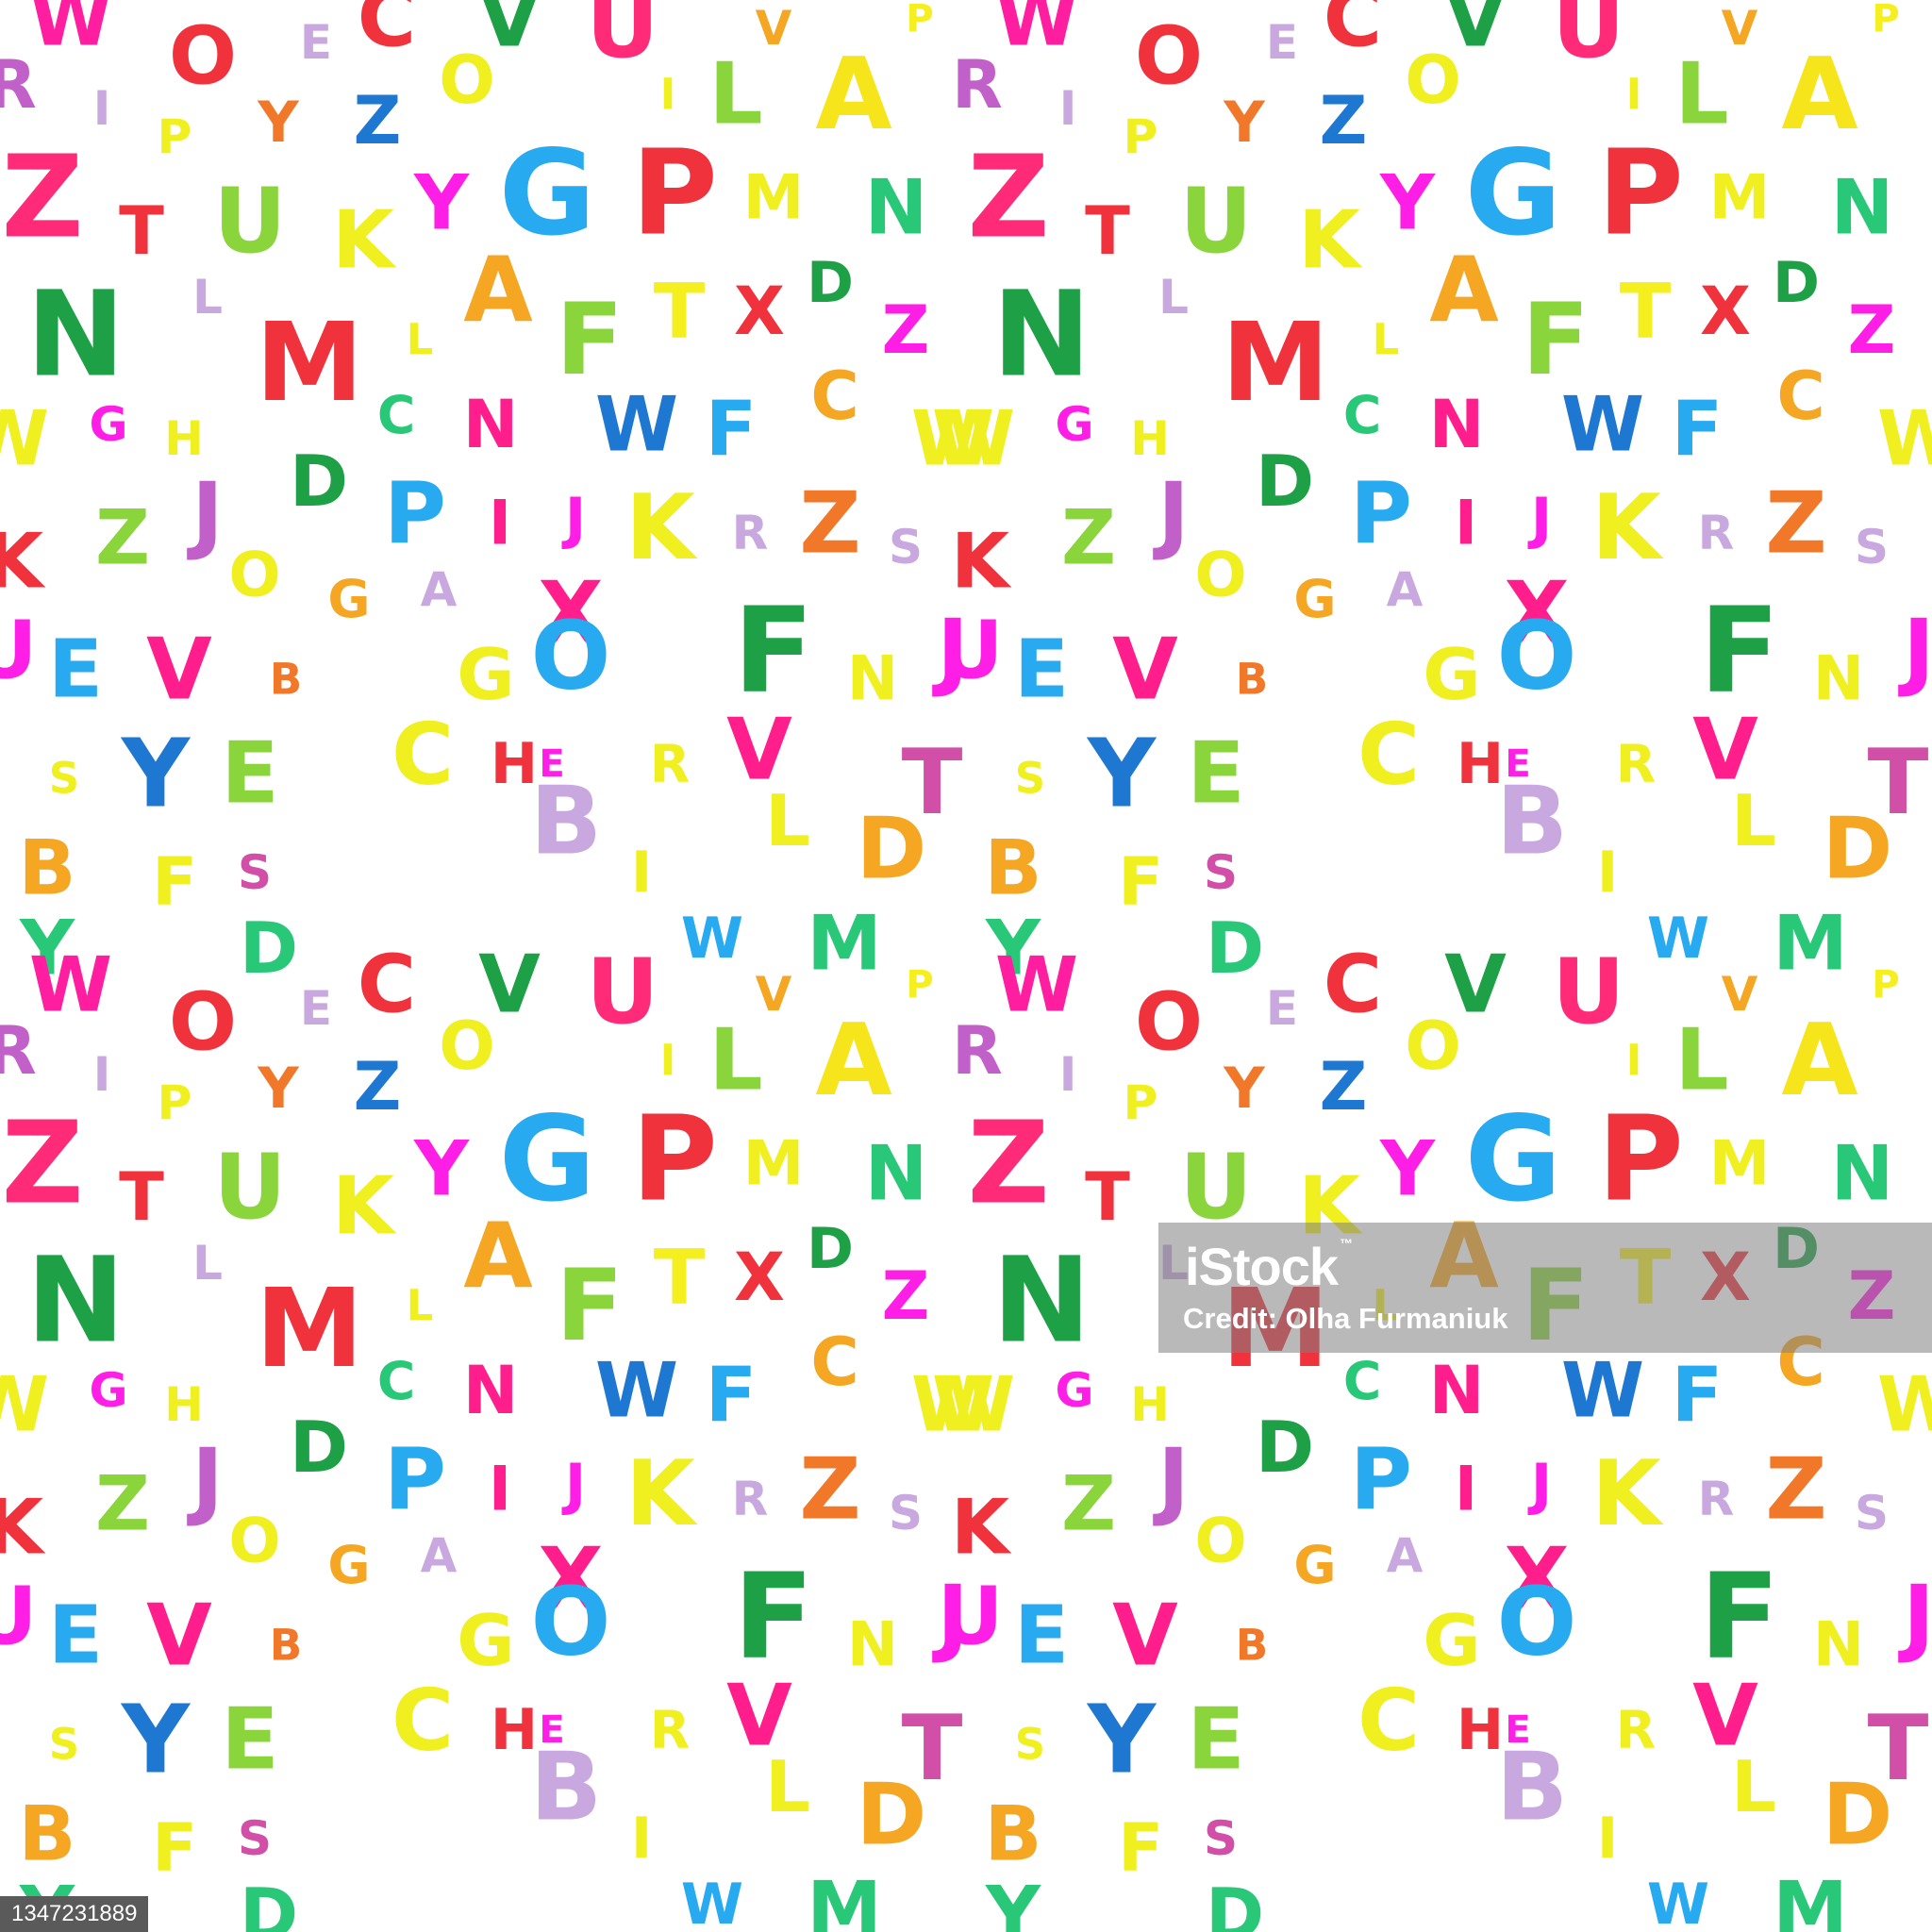  What do you see at coordinates (286, 1646) in the screenshot?
I see `pattern-letter: B` at bounding box center [286, 1646].